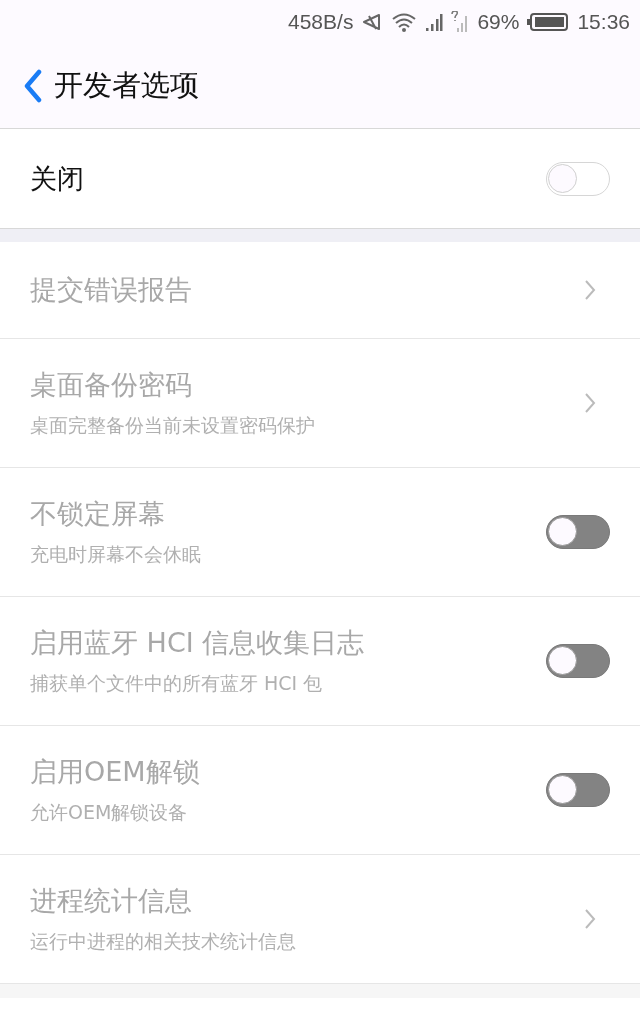 The width and height of the screenshot is (640, 1024). Describe the element at coordinates (98, 514) in the screenshot. I see `setting-title: 不锁定屏幕` at that location.